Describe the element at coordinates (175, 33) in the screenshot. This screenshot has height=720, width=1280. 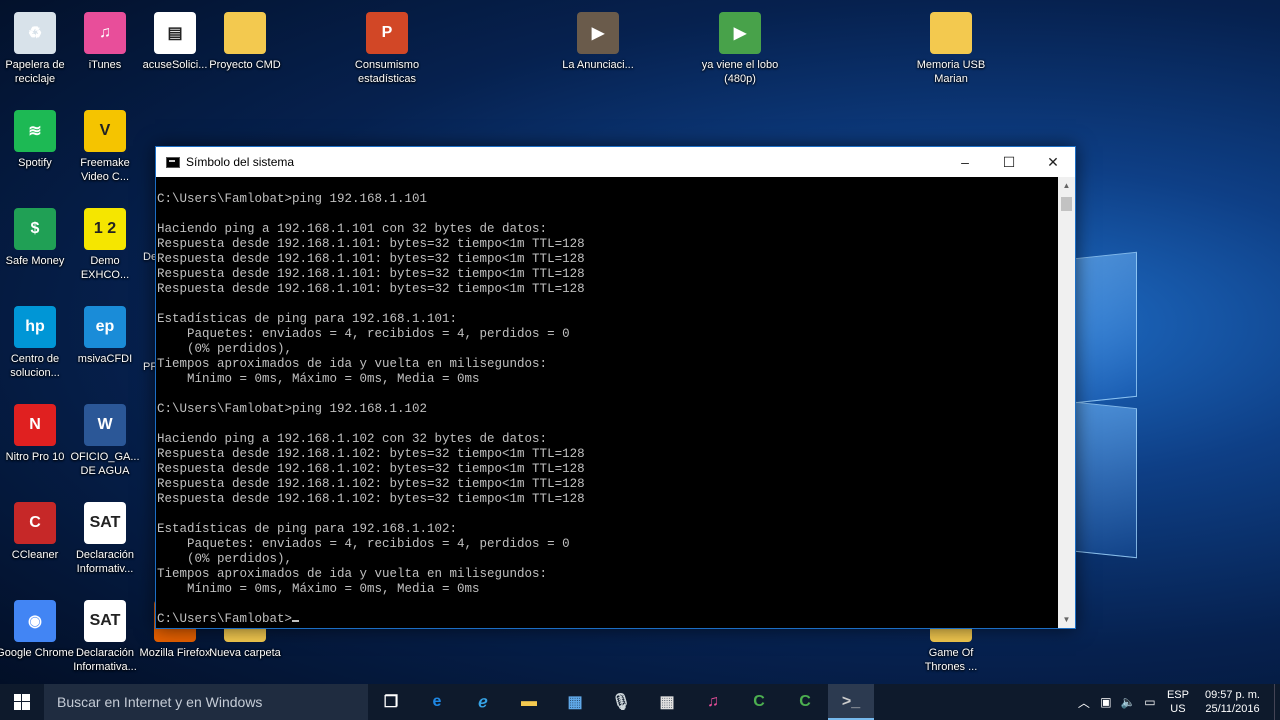
I see `pdf-document-icon: ▤` at that location.